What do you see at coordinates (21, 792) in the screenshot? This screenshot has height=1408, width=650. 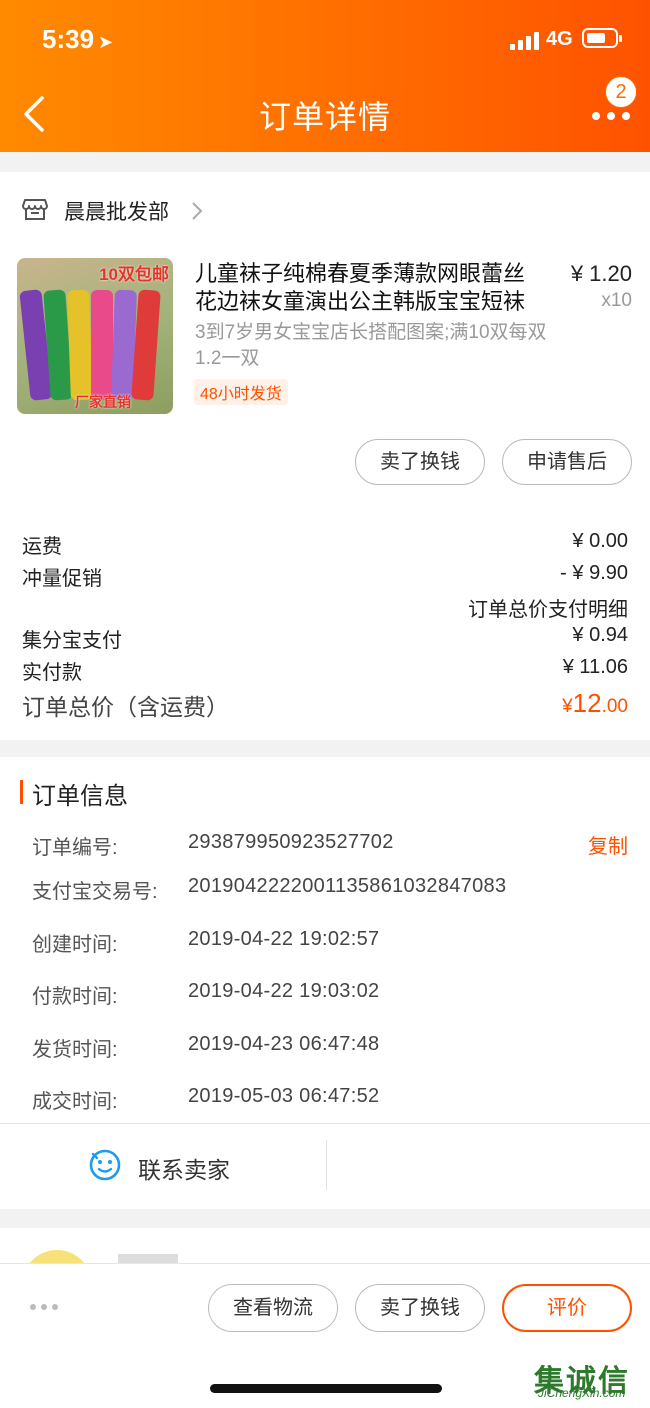 I see `section-accent-bar` at bounding box center [21, 792].